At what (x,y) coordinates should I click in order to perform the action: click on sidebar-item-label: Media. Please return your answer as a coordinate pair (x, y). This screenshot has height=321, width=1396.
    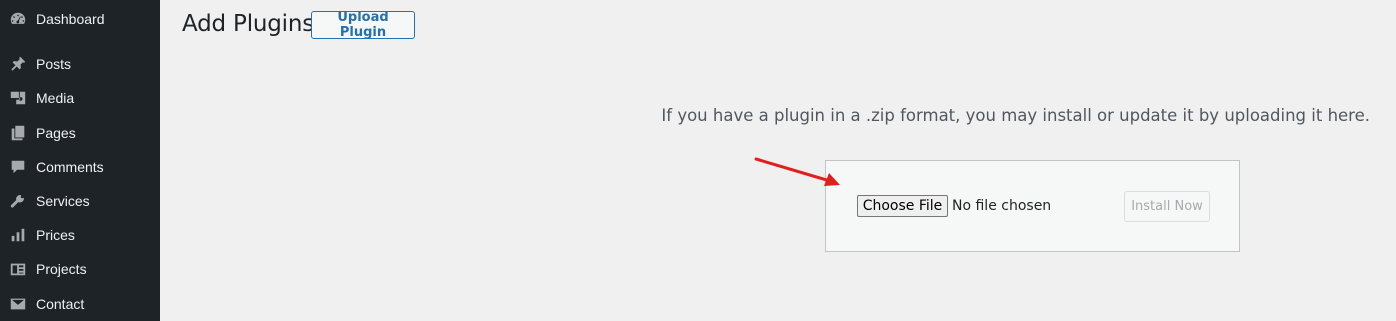
    Looking at the image, I should click on (55, 98).